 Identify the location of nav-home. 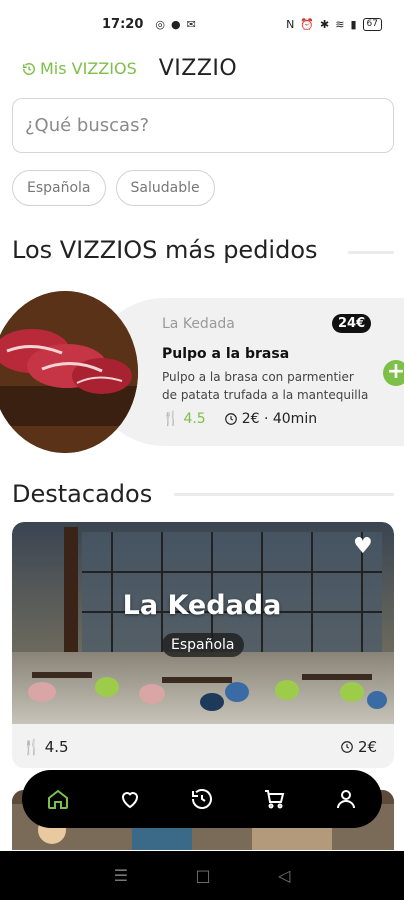
(58, 799).